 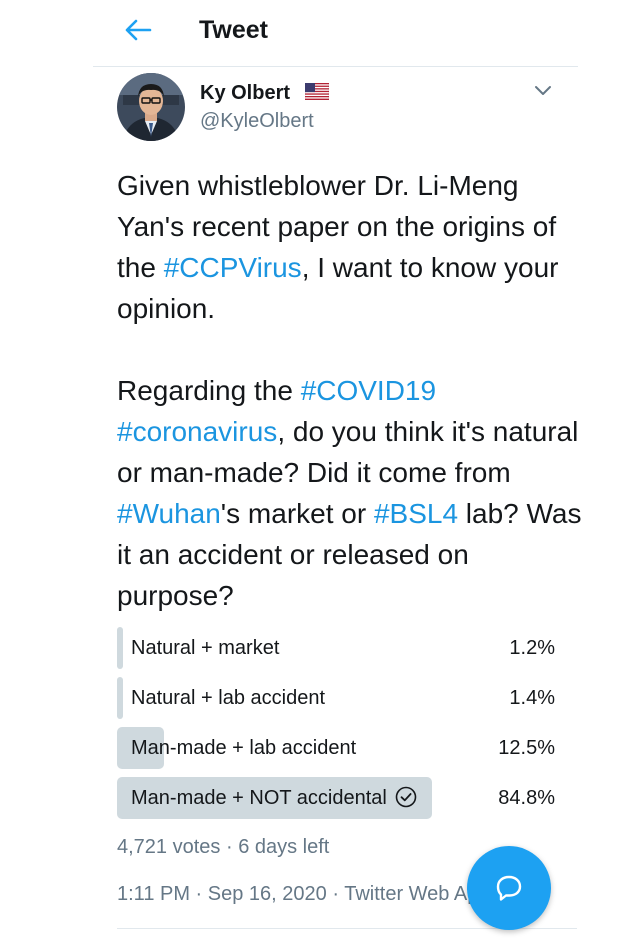 I want to click on poll-option-percent: 84.8%, so click(x=526, y=798).